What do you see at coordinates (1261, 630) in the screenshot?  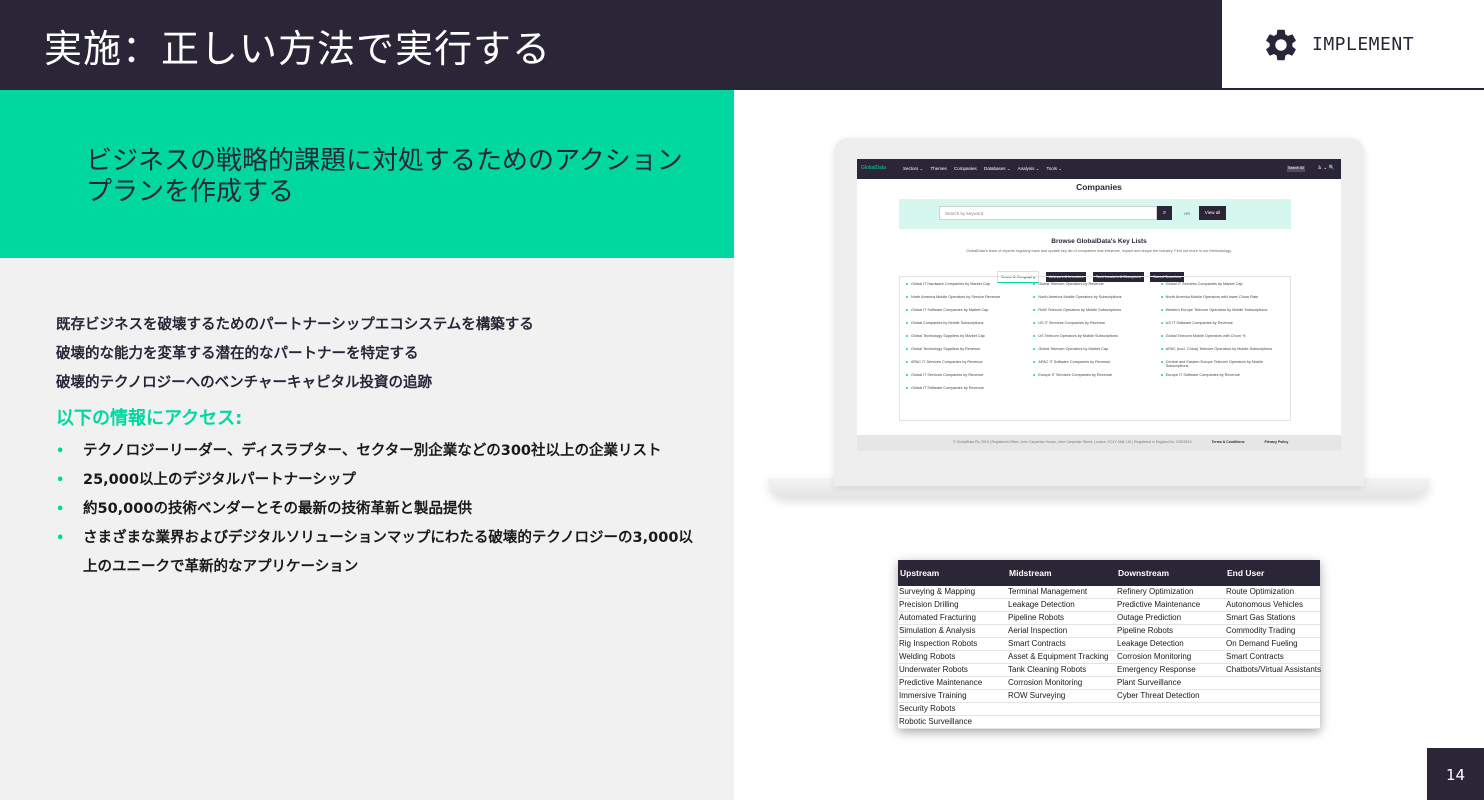 I see `table-cell: Commodity Trading` at bounding box center [1261, 630].